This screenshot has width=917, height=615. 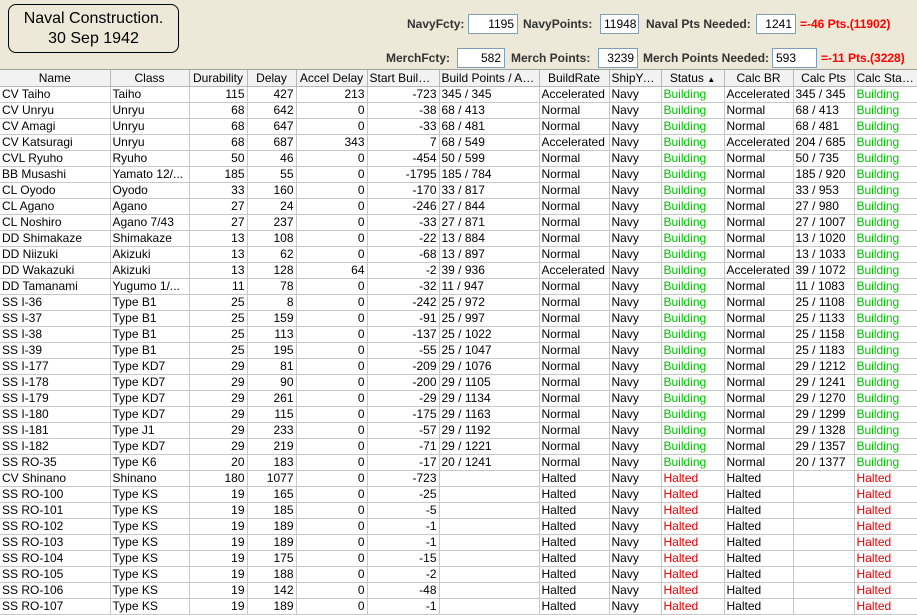 I want to click on column-header-durability: Durability, so click(x=218, y=78).